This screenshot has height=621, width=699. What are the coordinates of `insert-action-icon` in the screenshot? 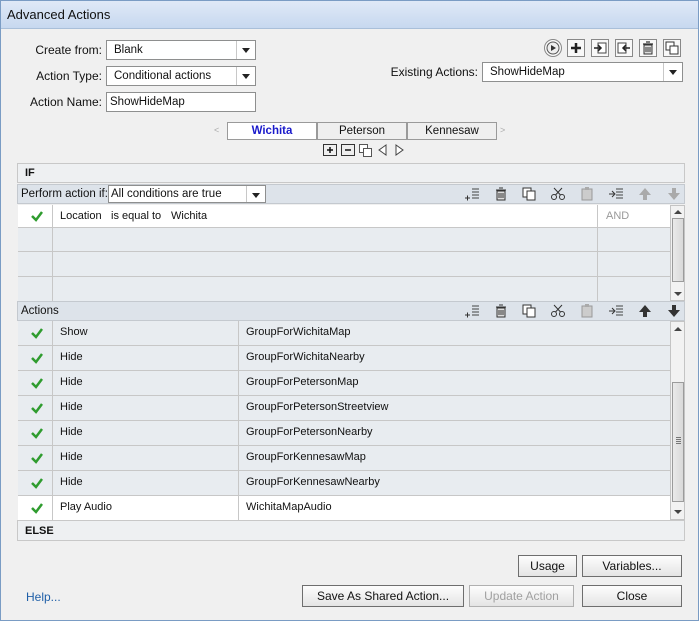 It's located at (472, 311).